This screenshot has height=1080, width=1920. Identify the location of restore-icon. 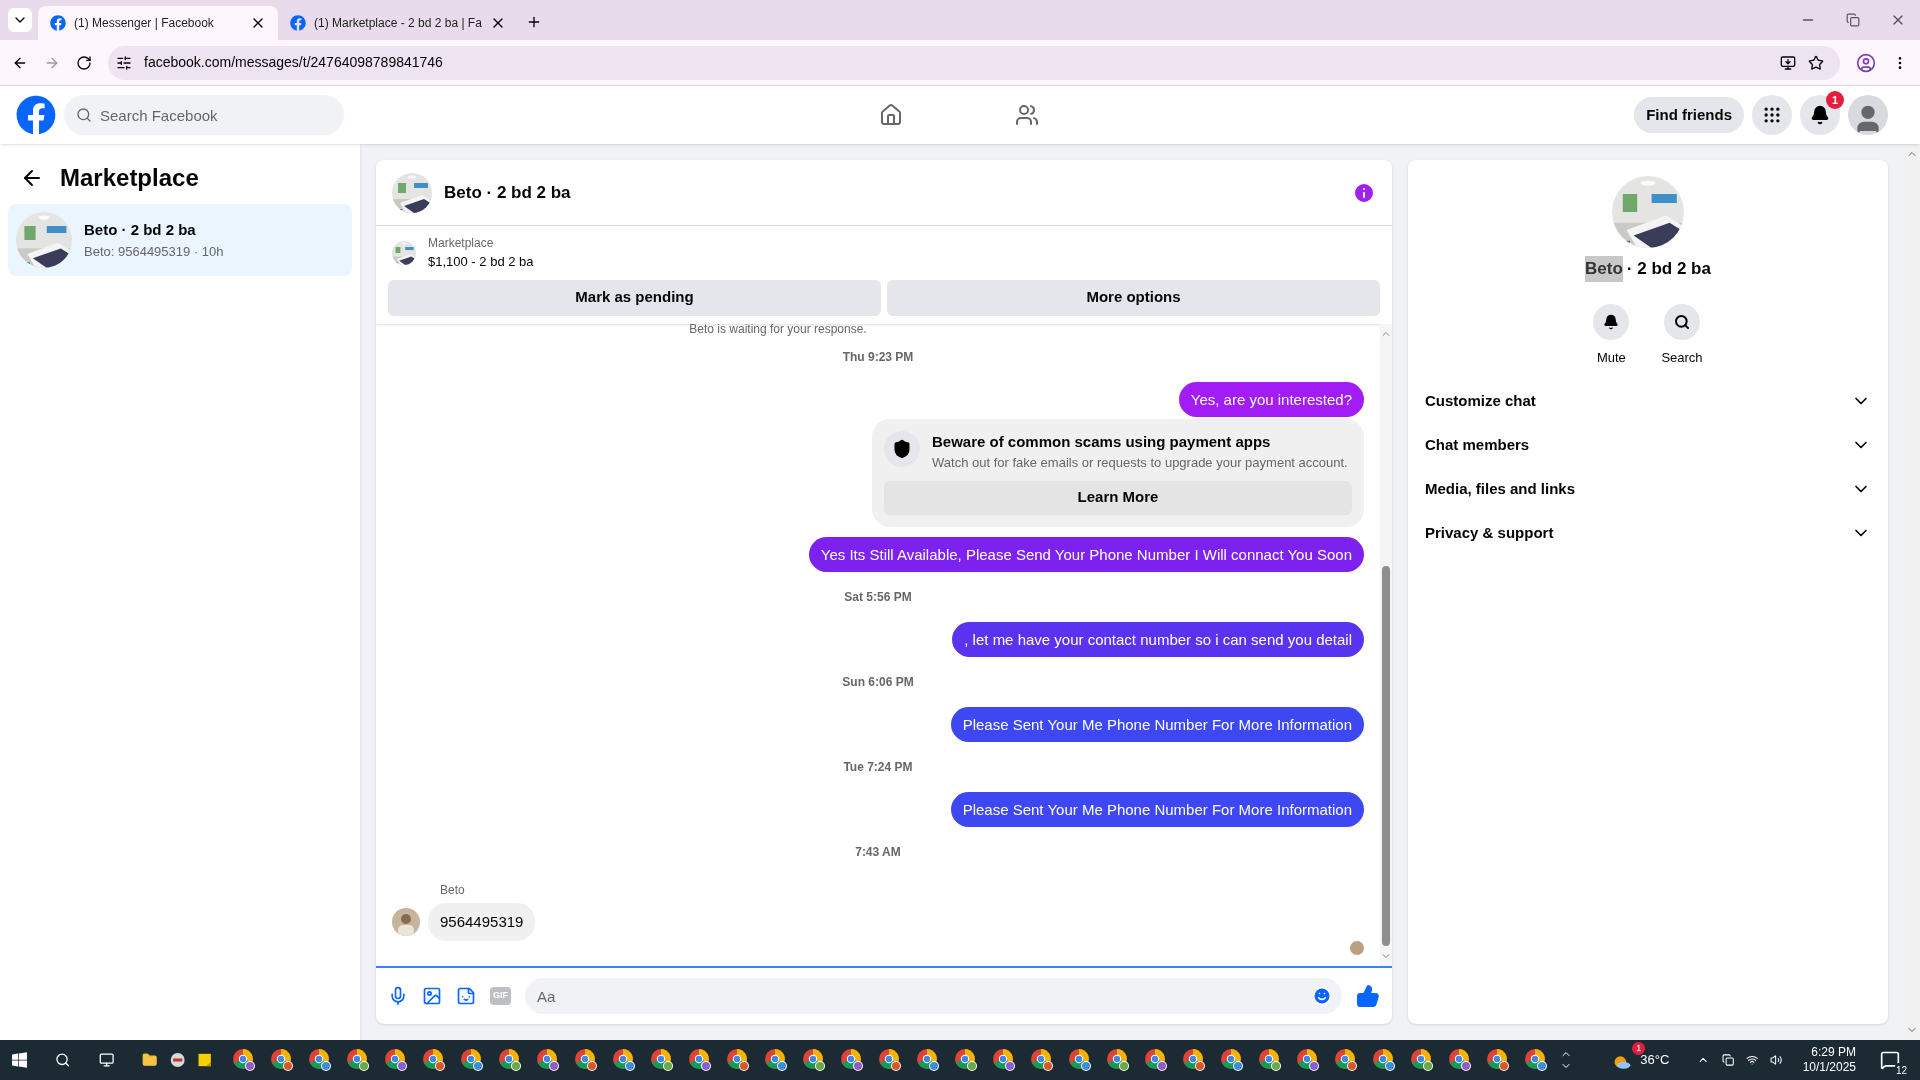
(1853, 20).